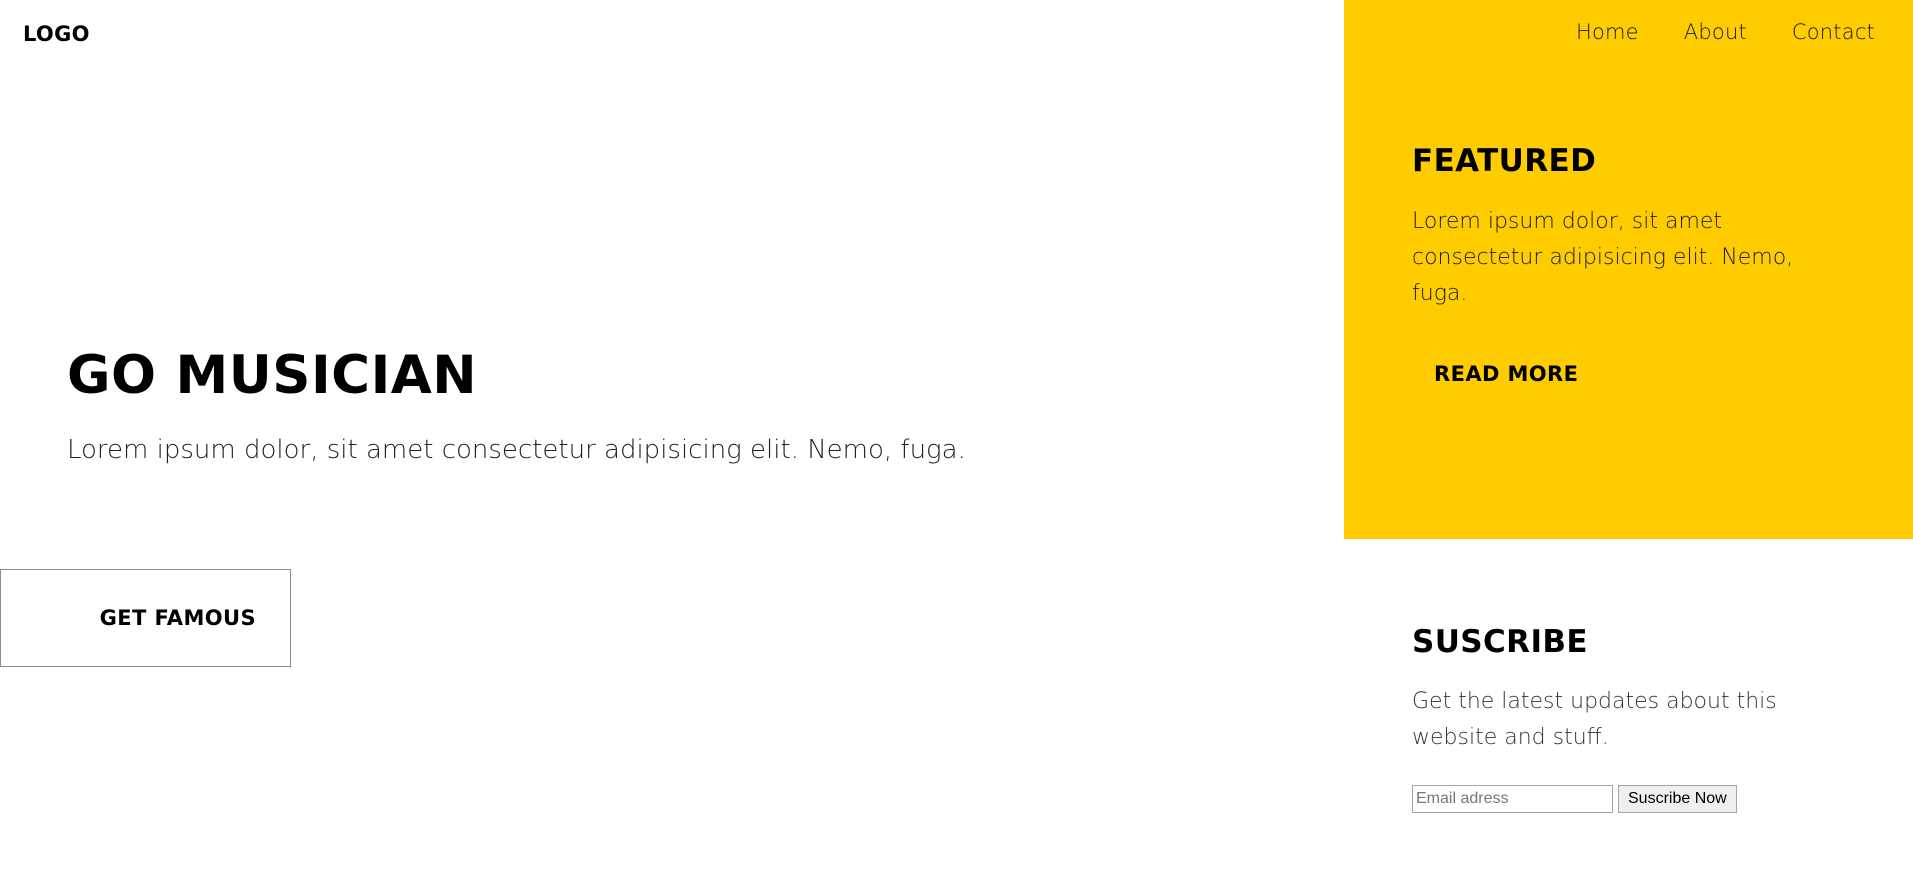 This screenshot has height=888, width=1913. What do you see at coordinates (1512, 799) in the screenshot?
I see `email-input` at bounding box center [1512, 799].